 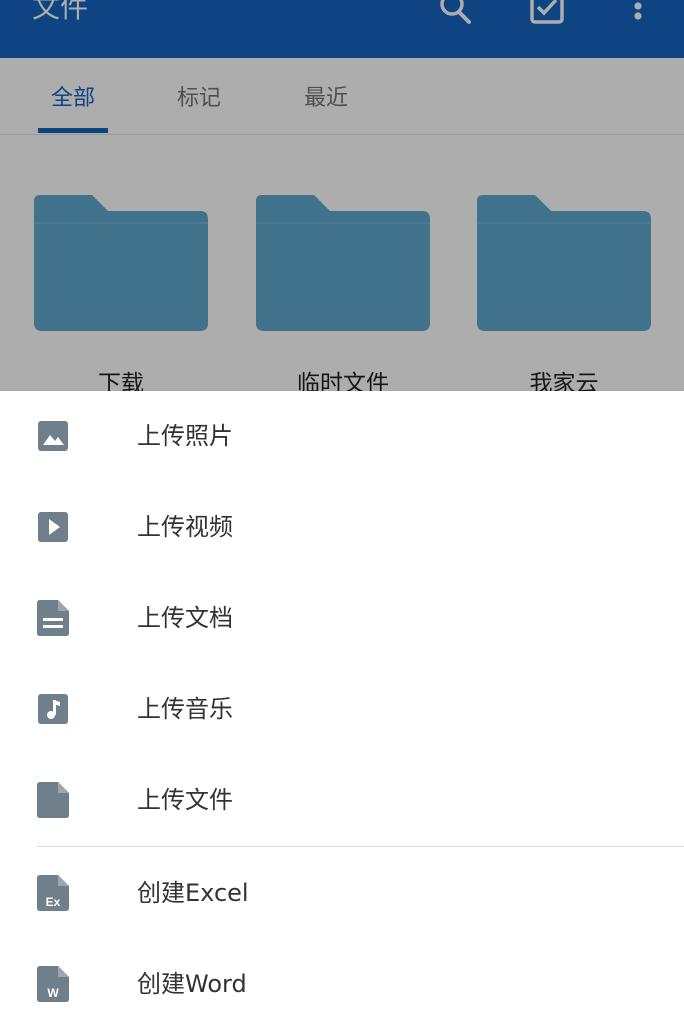 I want to click on upload-document-item: 上传文档, so click(x=342, y=618).